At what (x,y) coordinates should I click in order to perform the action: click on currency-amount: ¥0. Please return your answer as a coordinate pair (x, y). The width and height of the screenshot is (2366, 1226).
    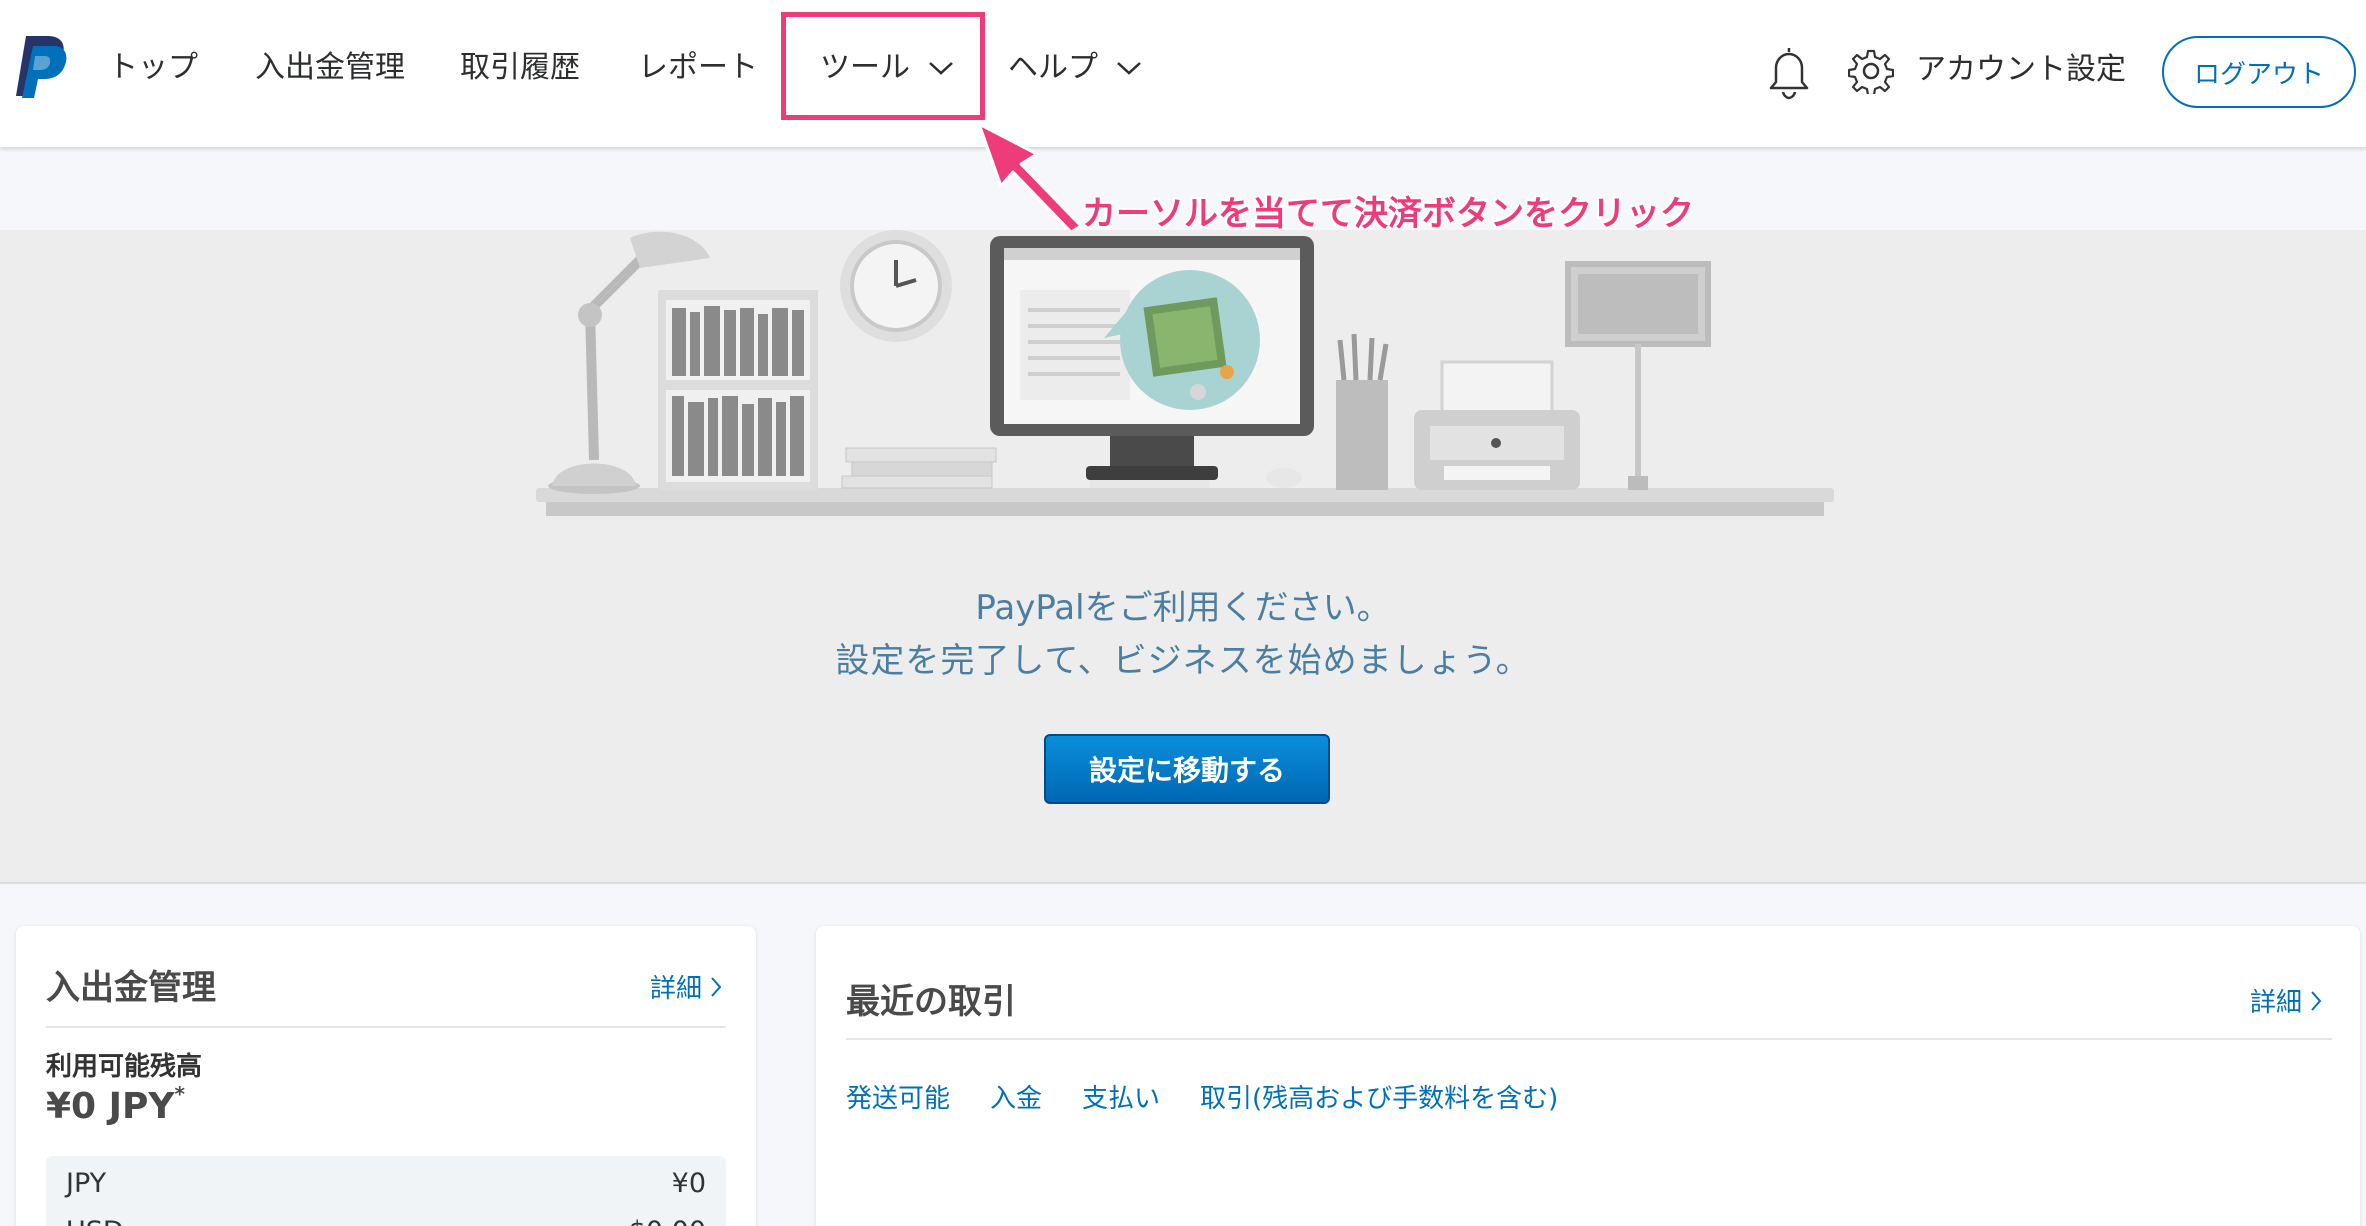
    Looking at the image, I should click on (688, 1183).